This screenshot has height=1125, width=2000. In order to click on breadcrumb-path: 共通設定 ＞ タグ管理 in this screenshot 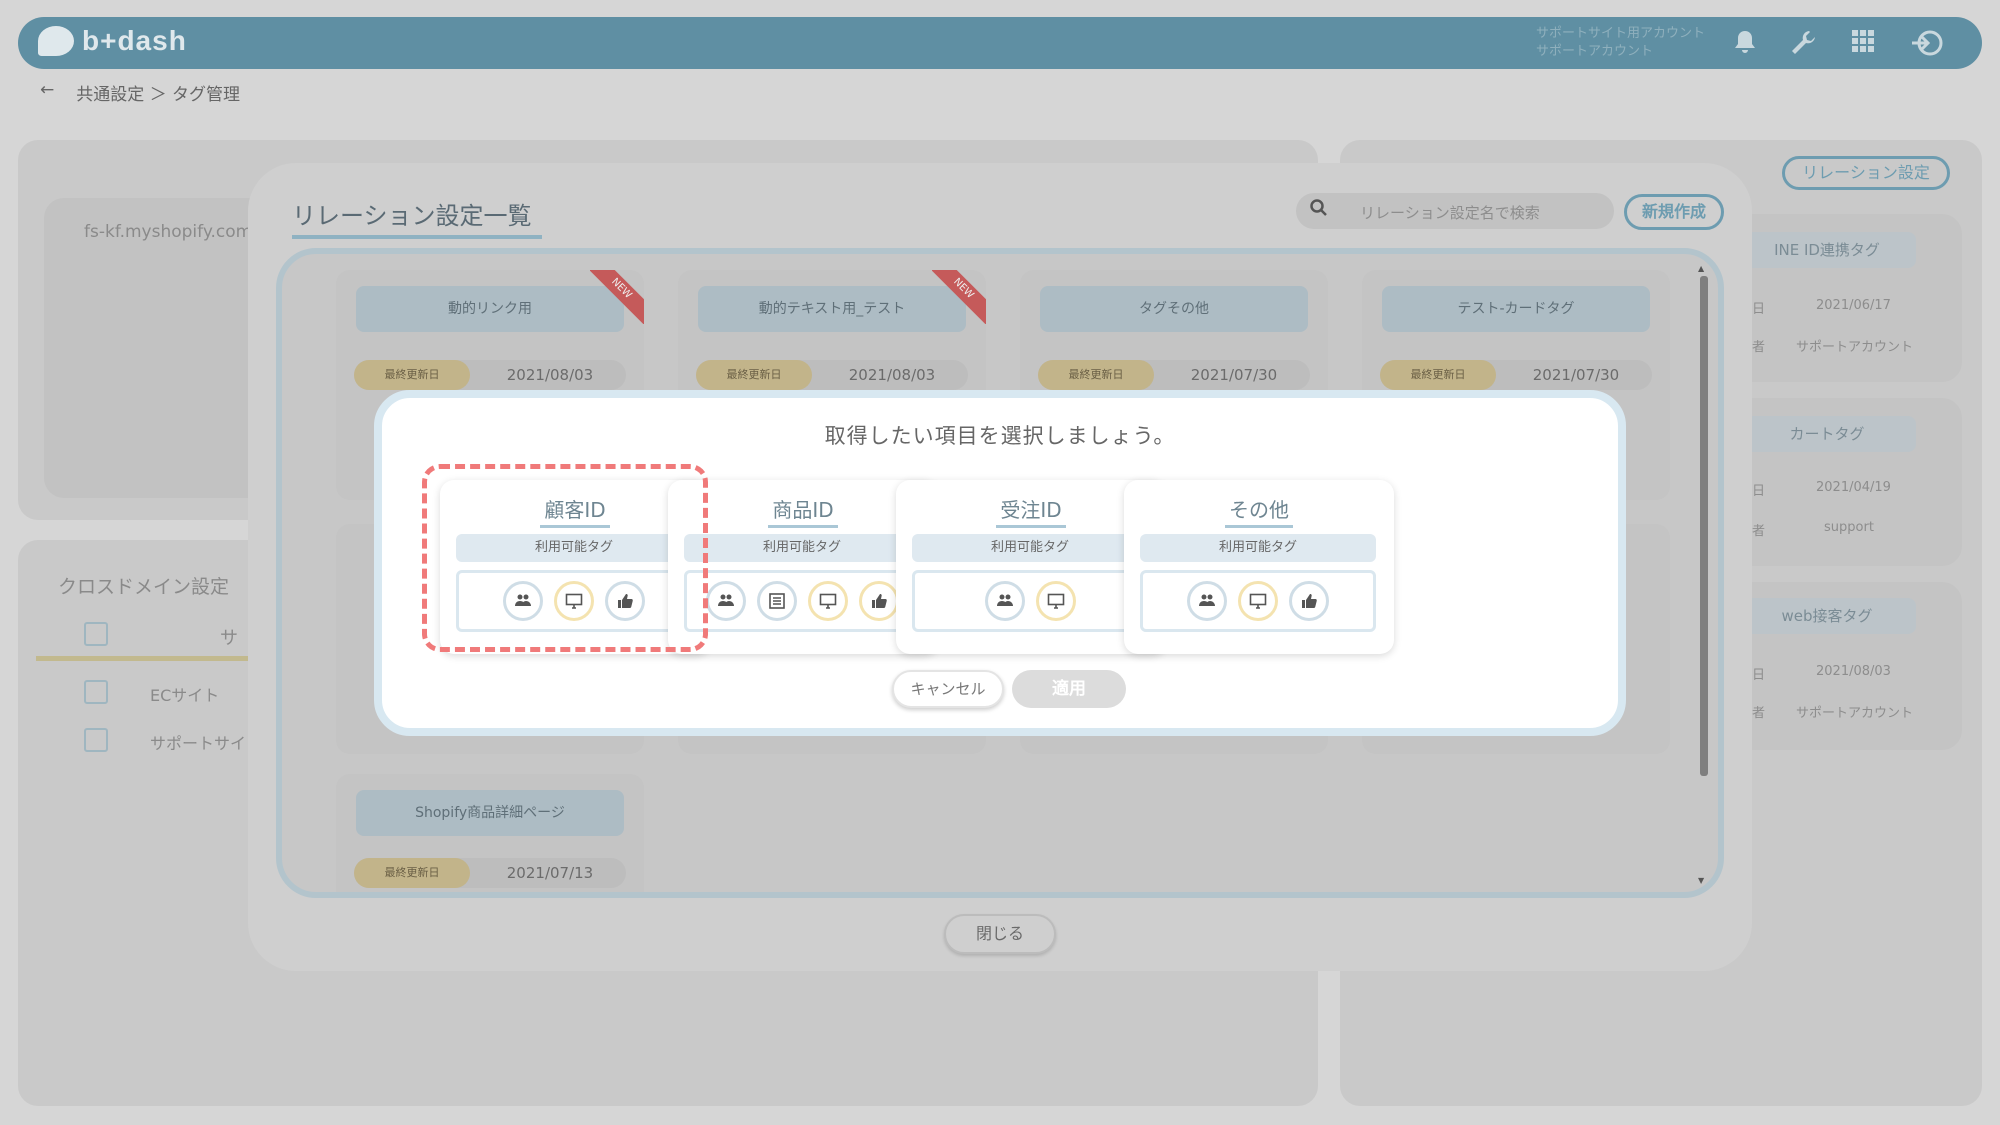, I will do `click(158, 95)`.